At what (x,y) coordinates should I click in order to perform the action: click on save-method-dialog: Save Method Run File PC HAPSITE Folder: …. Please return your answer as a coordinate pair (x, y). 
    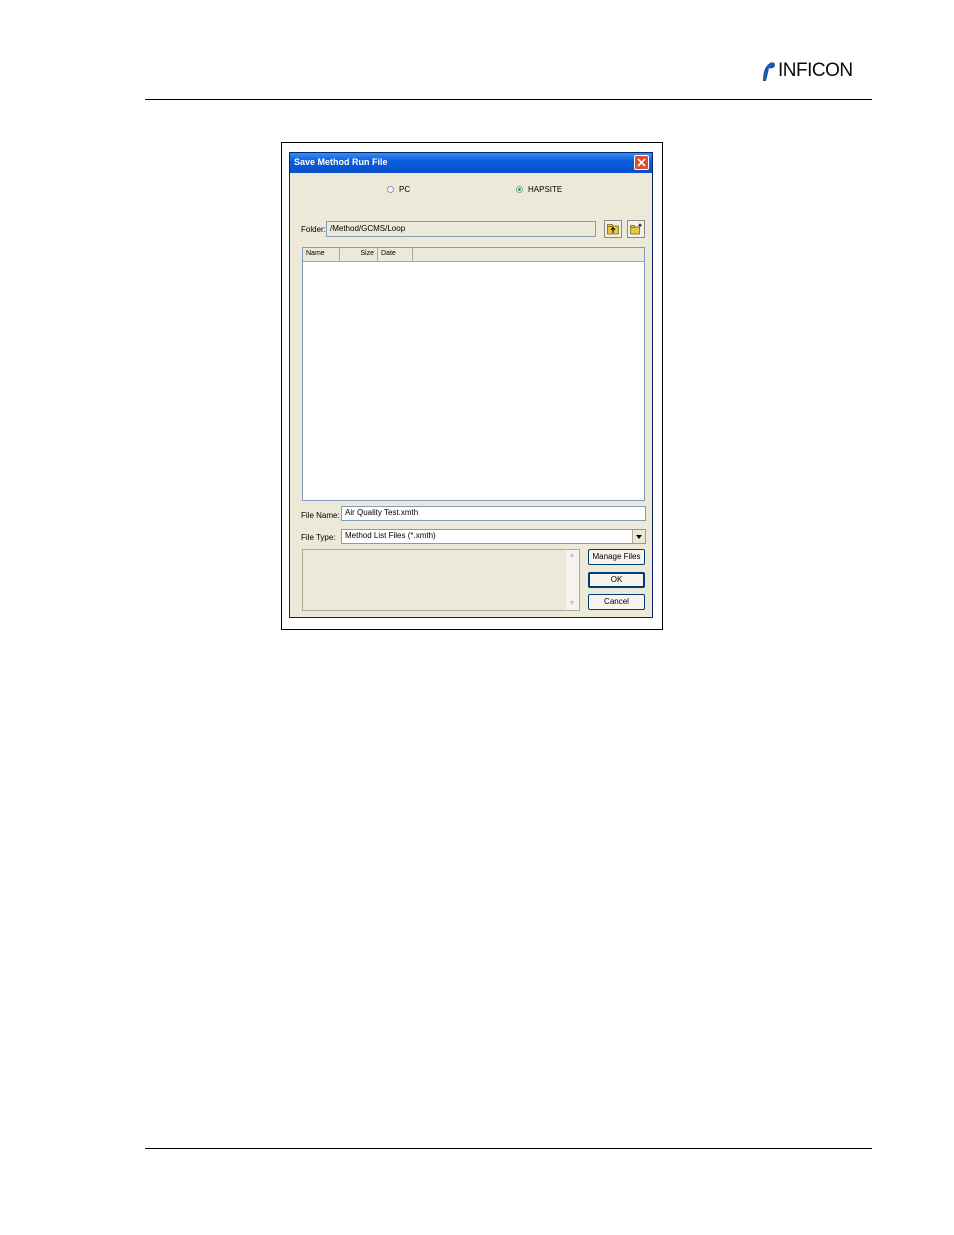
    Looking at the image, I should click on (471, 385).